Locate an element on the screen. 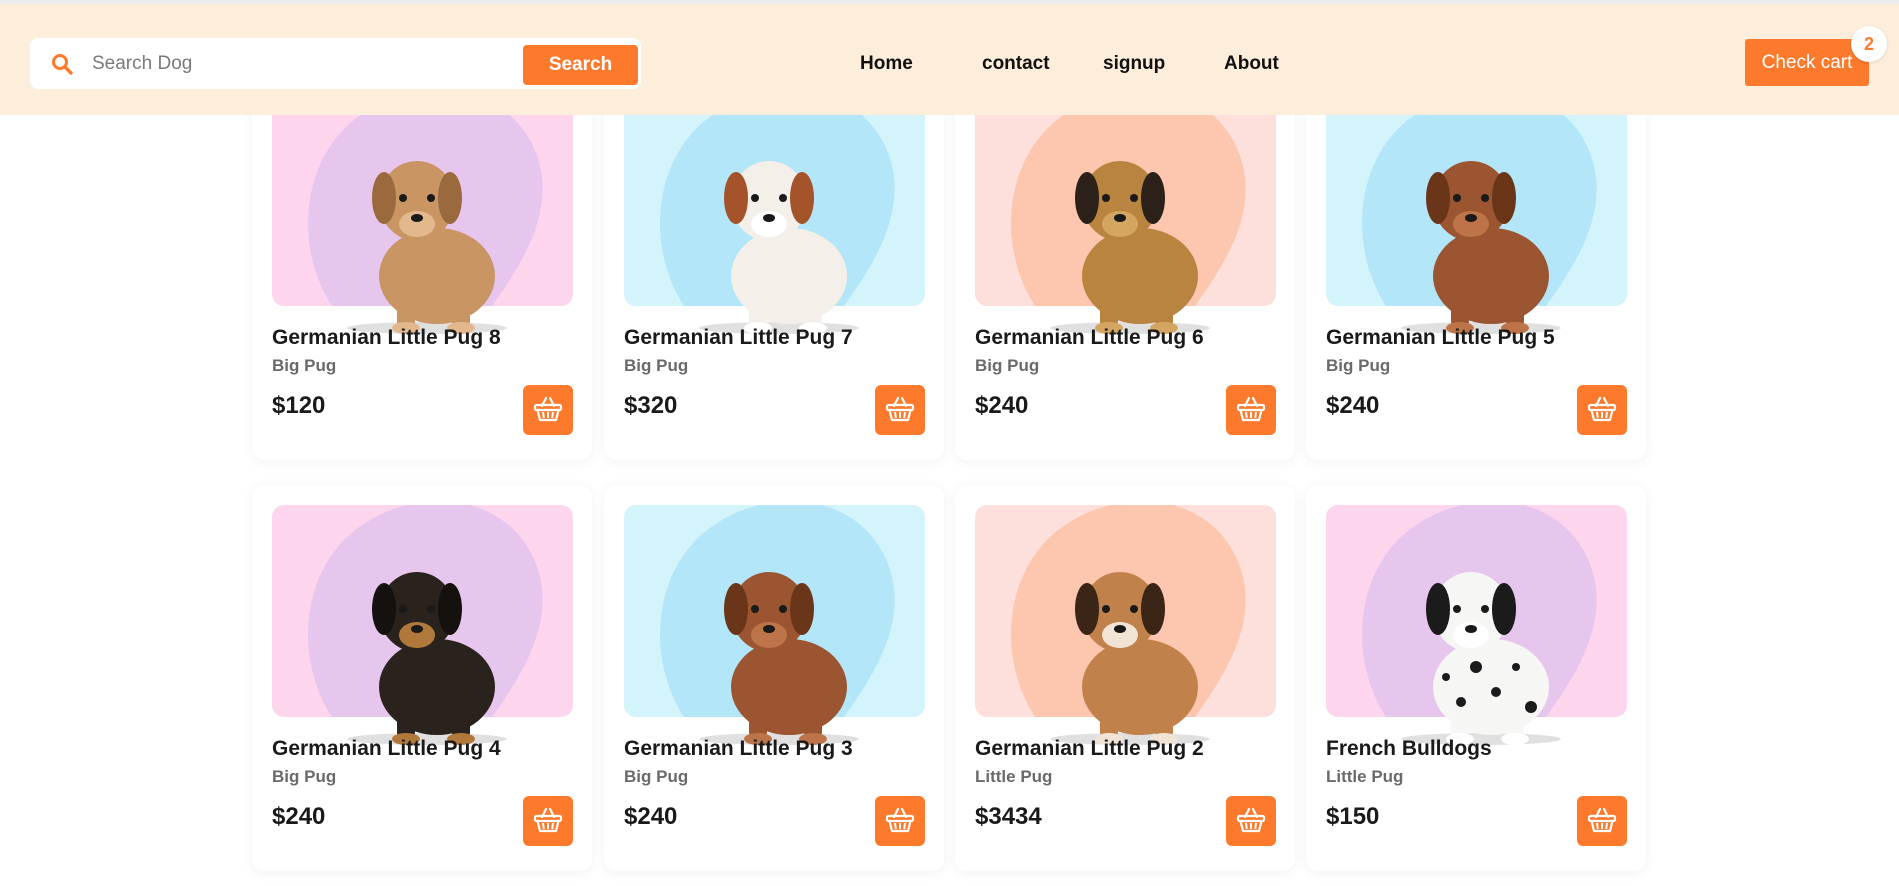  spaniel-dog-photo is located at coordinates (774, 221).